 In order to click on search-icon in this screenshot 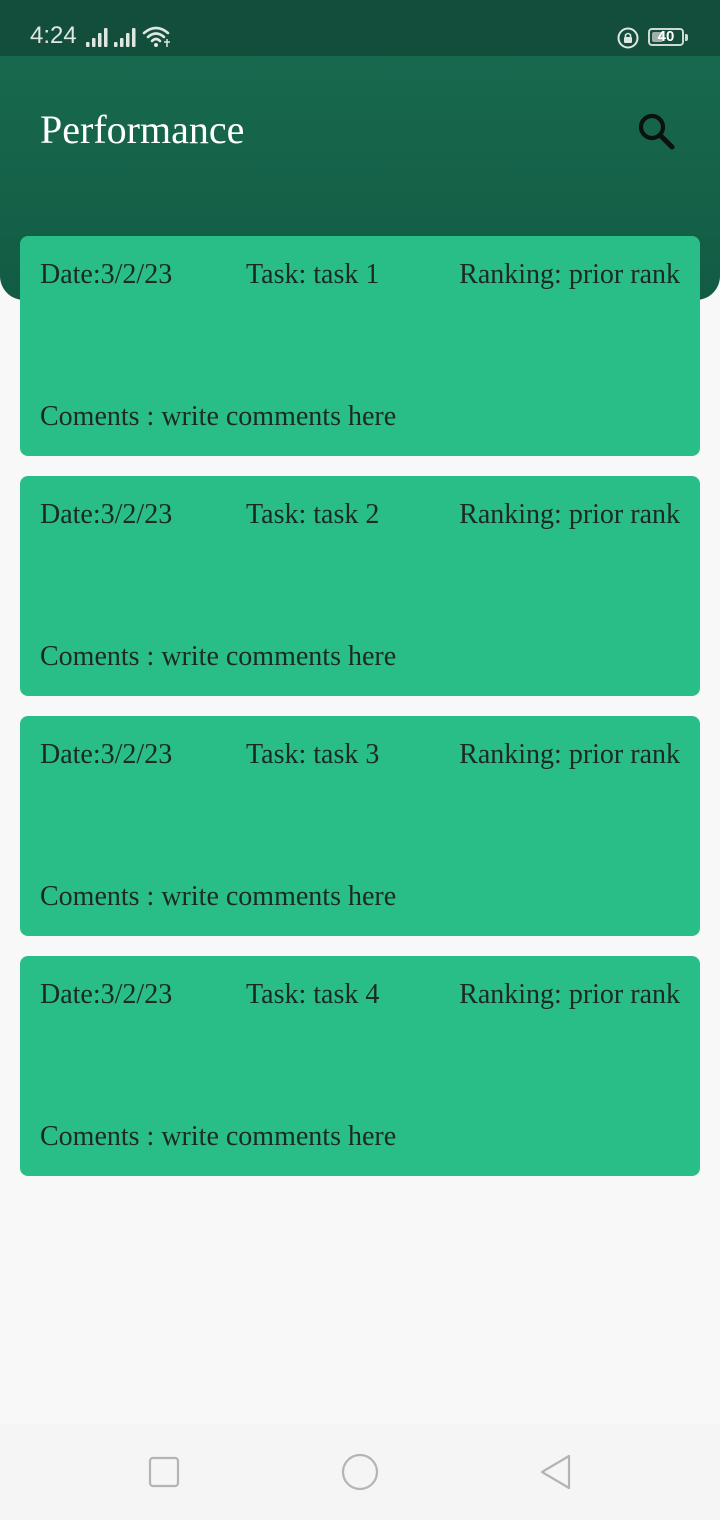, I will do `click(656, 131)`.